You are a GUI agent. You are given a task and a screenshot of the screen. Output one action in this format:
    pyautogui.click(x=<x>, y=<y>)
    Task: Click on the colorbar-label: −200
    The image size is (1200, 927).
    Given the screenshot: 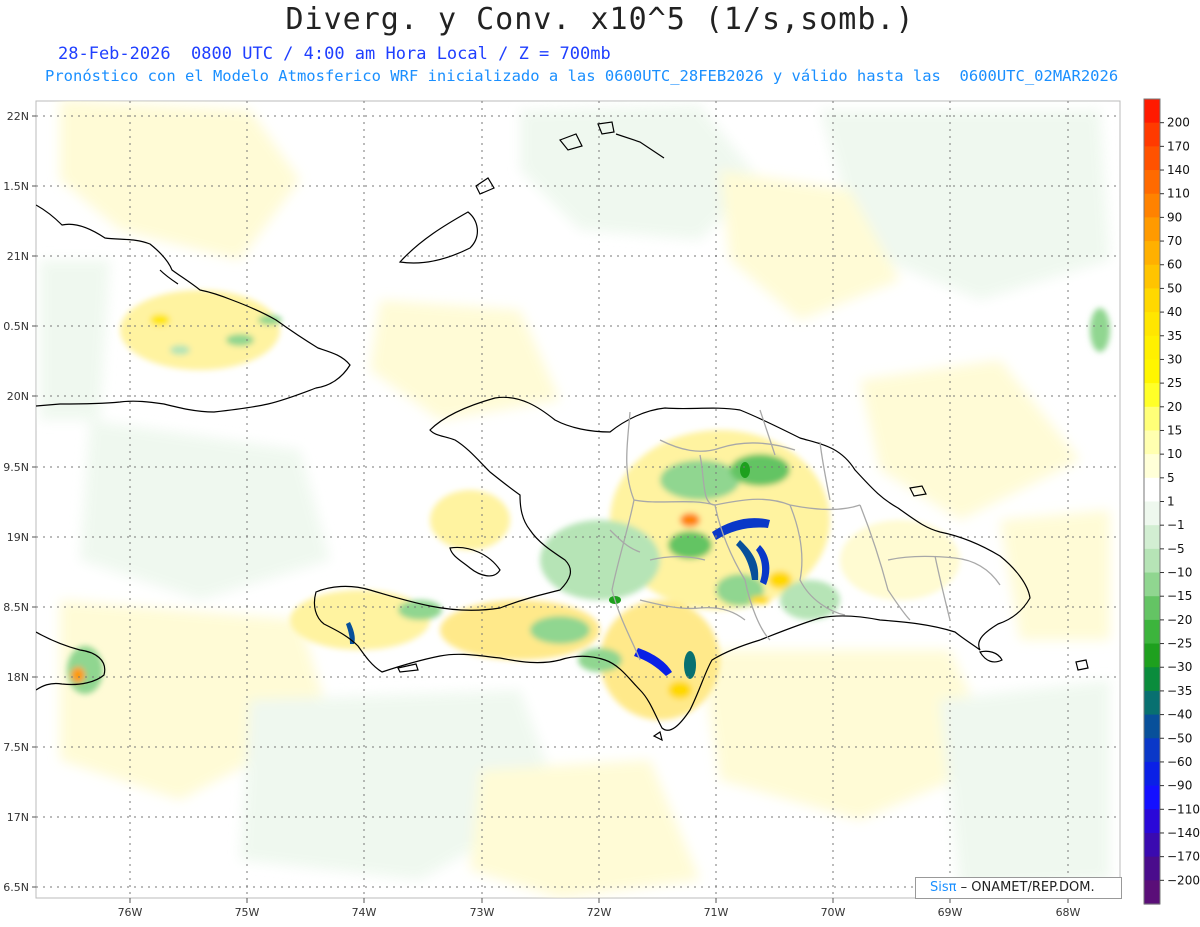 What is the action you would take?
    pyautogui.click(x=1183, y=880)
    